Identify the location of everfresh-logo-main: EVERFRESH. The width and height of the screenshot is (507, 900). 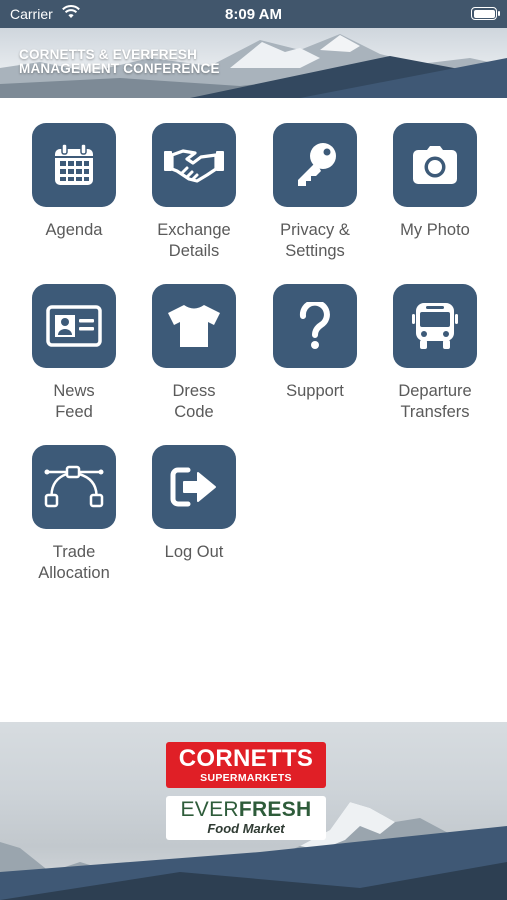
(246, 809).